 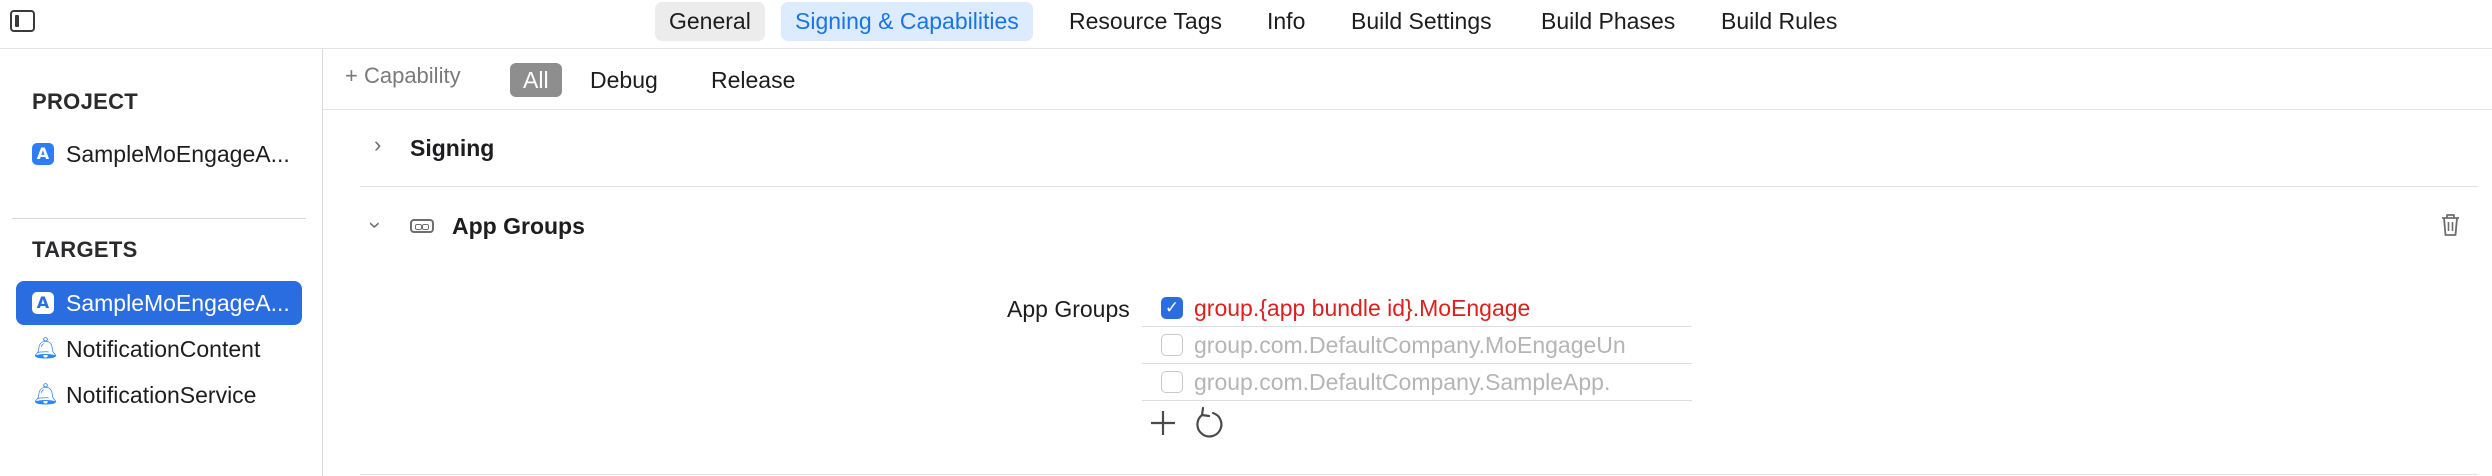 I want to click on targets-section-header: TARGETS, so click(x=85, y=249).